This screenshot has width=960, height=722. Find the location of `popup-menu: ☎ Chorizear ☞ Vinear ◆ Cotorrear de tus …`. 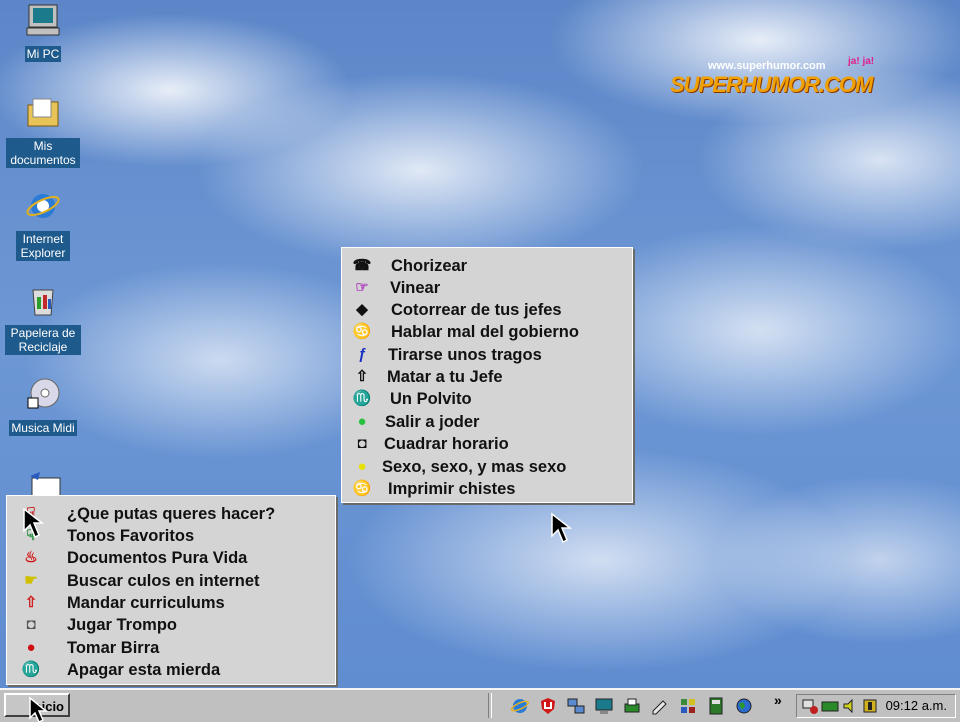

popup-menu: ☎ Chorizear ☞ Vinear ◆ Cotorrear de tus … is located at coordinates (487, 375).